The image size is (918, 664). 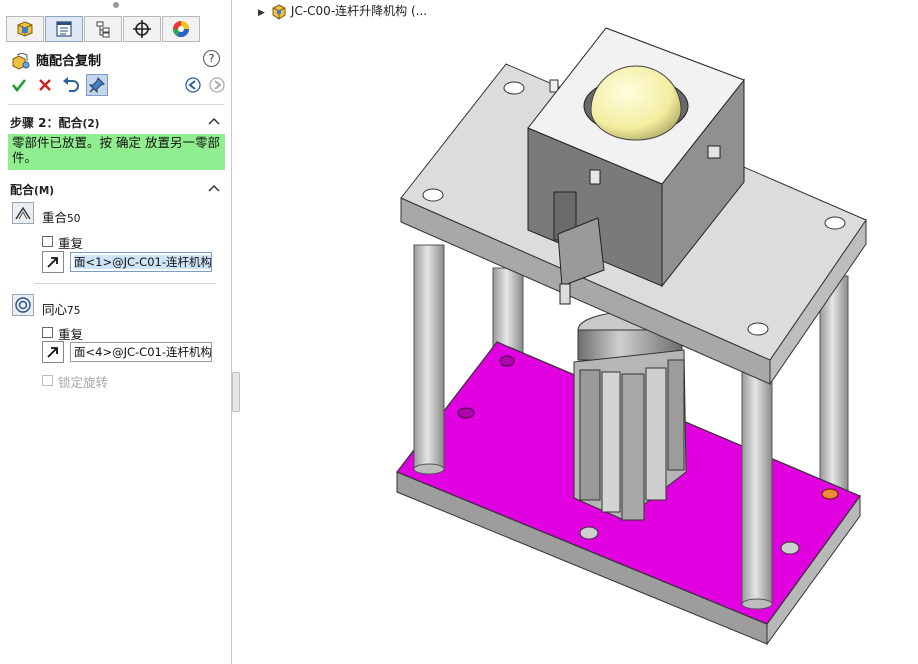 I want to click on panel-grip, so click(x=116, y=5).